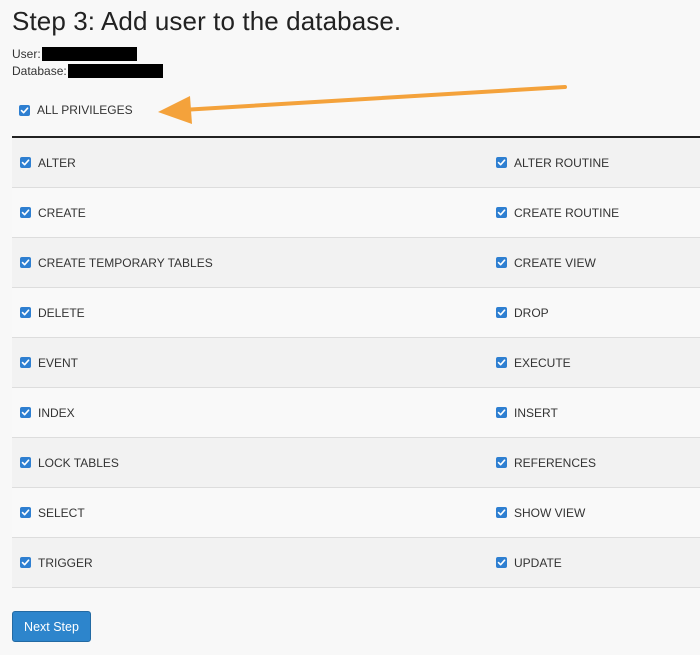 The image size is (700, 655). I want to click on privilege-label: DROP, so click(531, 312).